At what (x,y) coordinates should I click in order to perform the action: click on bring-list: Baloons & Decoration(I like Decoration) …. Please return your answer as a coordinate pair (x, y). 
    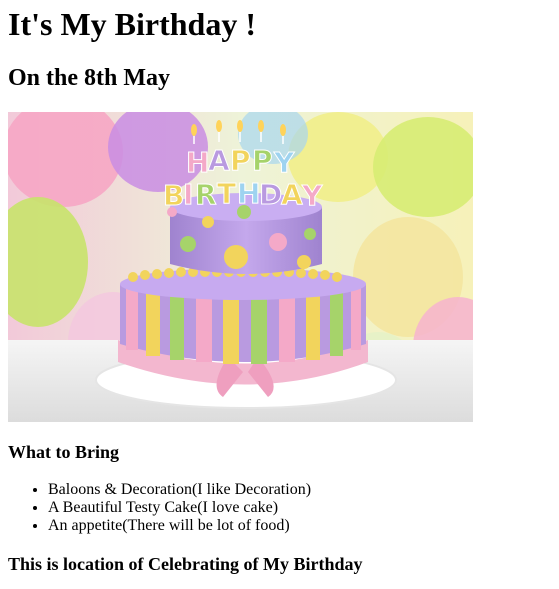
    Looking at the image, I should click on (279, 508).